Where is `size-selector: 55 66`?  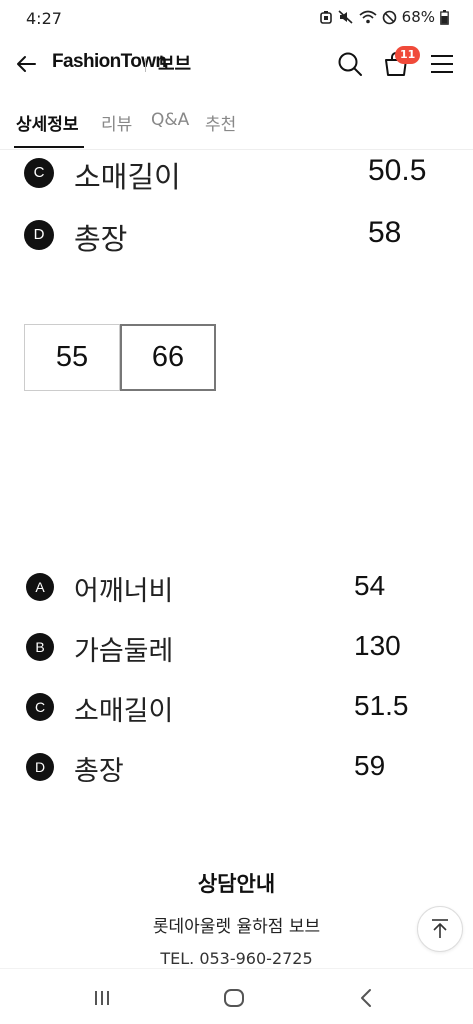
size-selector: 55 66 is located at coordinates (120, 357).